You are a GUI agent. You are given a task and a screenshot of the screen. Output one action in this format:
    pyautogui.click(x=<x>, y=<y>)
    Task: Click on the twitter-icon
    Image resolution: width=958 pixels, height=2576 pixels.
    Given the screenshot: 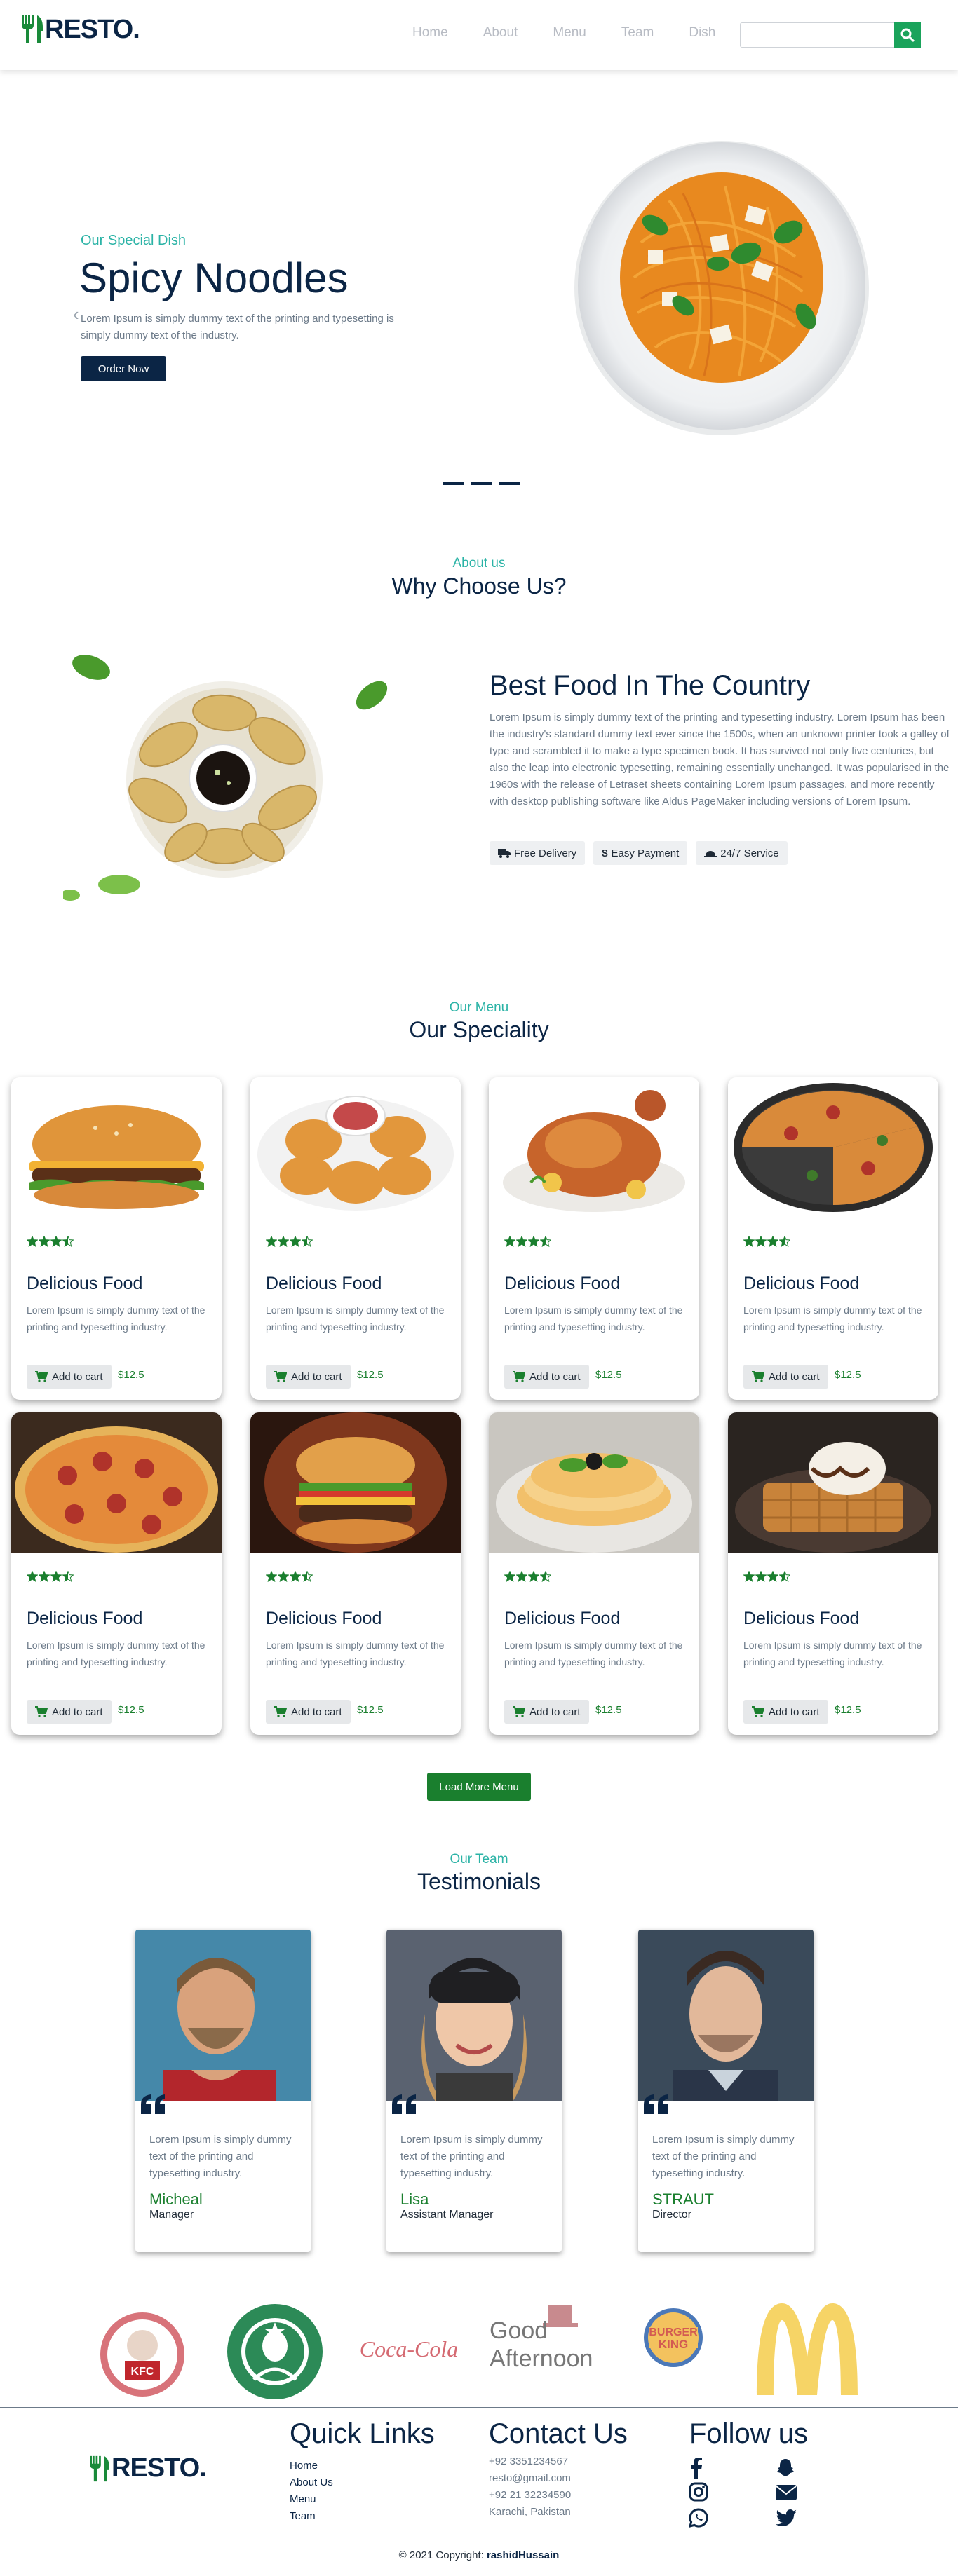 What is the action you would take?
    pyautogui.click(x=786, y=2518)
    